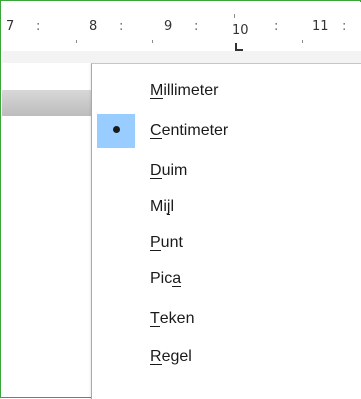 The image size is (361, 399). Describe the element at coordinates (47, 103) in the screenshot. I see `document-page-edge` at that location.